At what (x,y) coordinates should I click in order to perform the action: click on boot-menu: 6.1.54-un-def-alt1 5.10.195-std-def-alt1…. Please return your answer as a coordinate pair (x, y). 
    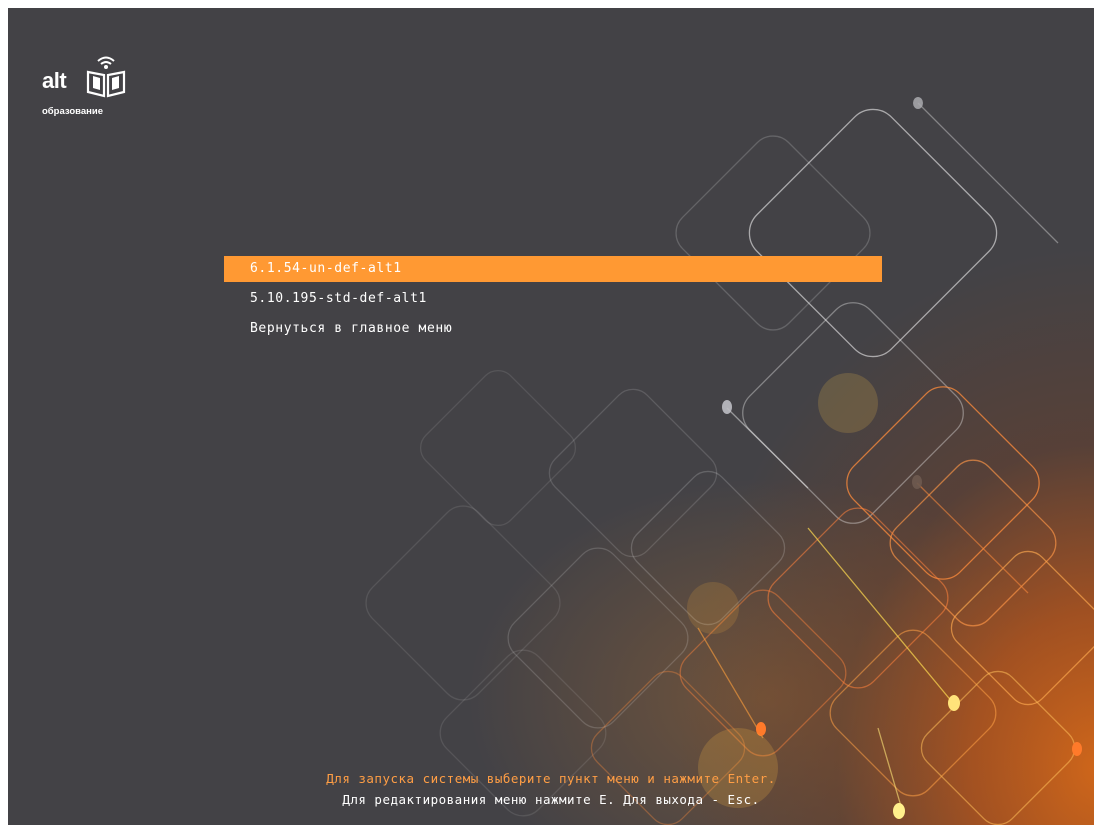
    Looking at the image, I should click on (553, 301).